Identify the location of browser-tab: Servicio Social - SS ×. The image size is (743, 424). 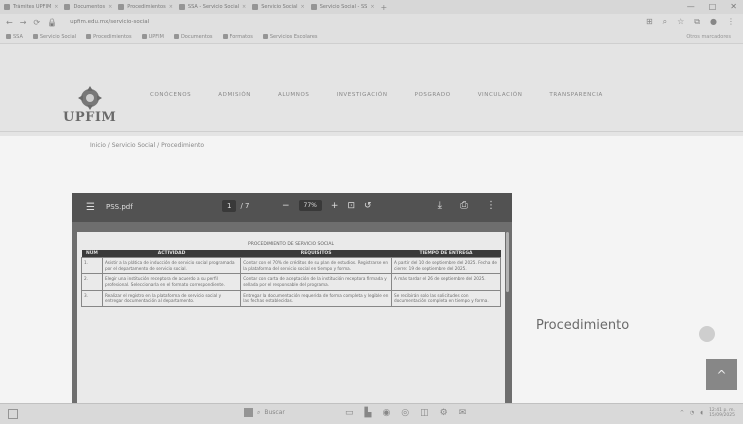
(342, 7).